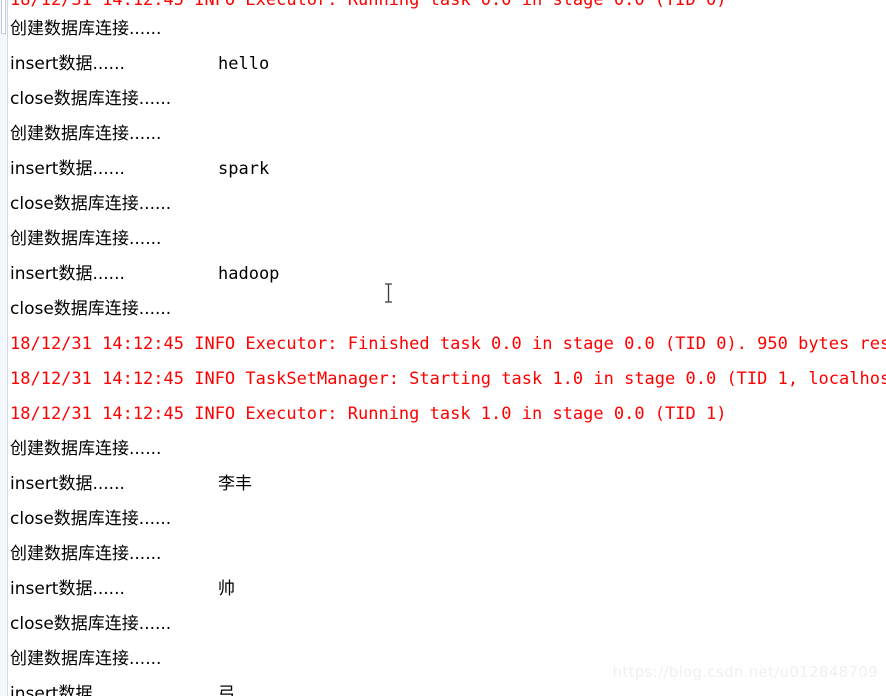 Image resolution: width=886 pixels, height=696 pixels. Describe the element at coordinates (226, 589) in the screenshot. I see `app-log-value: 帅` at that location.